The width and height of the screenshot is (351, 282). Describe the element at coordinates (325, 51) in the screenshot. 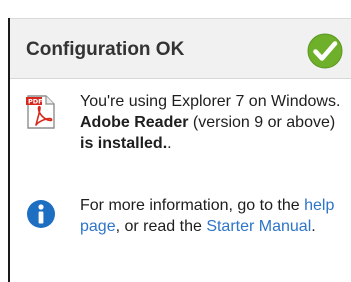

I see `check-circle-icon` at that location.